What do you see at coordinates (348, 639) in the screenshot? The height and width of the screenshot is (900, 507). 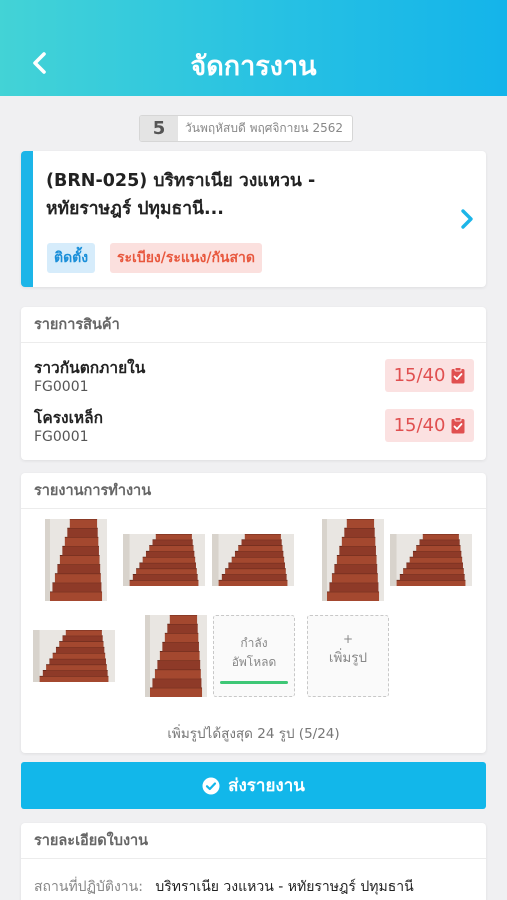 I see `plus-icon: +` at bounding box center [348, 639].